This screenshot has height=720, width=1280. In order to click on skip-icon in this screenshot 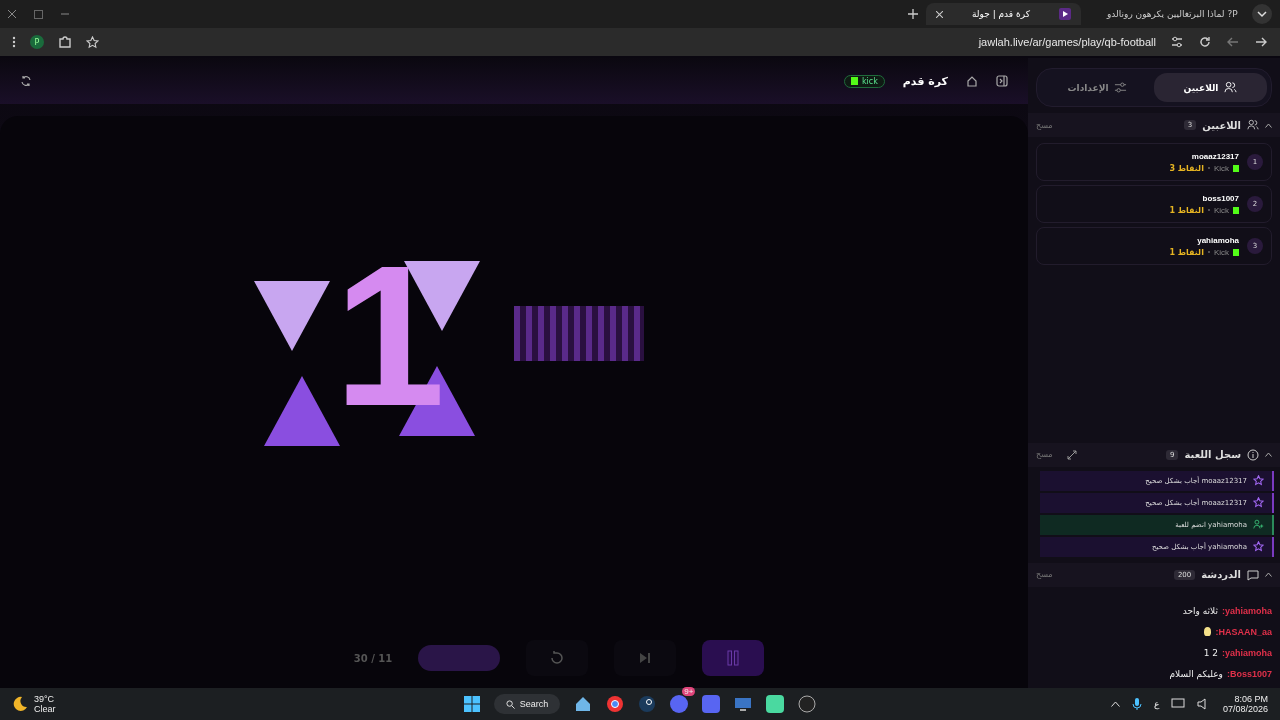, I will do `click(645, 658)`.